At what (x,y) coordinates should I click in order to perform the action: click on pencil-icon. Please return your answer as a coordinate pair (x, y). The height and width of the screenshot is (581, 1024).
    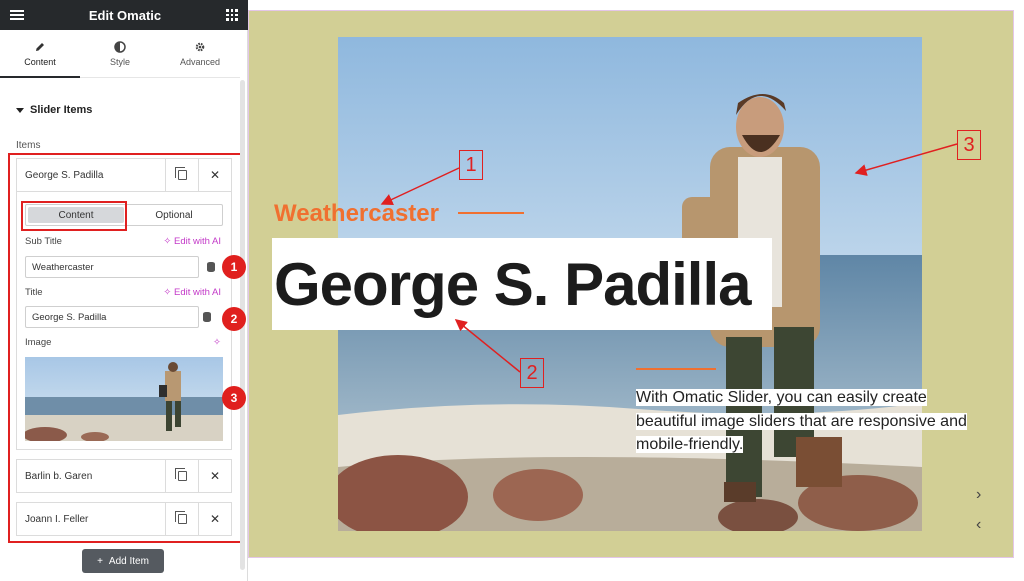
    Looking at the image, I should click on (40, 46).